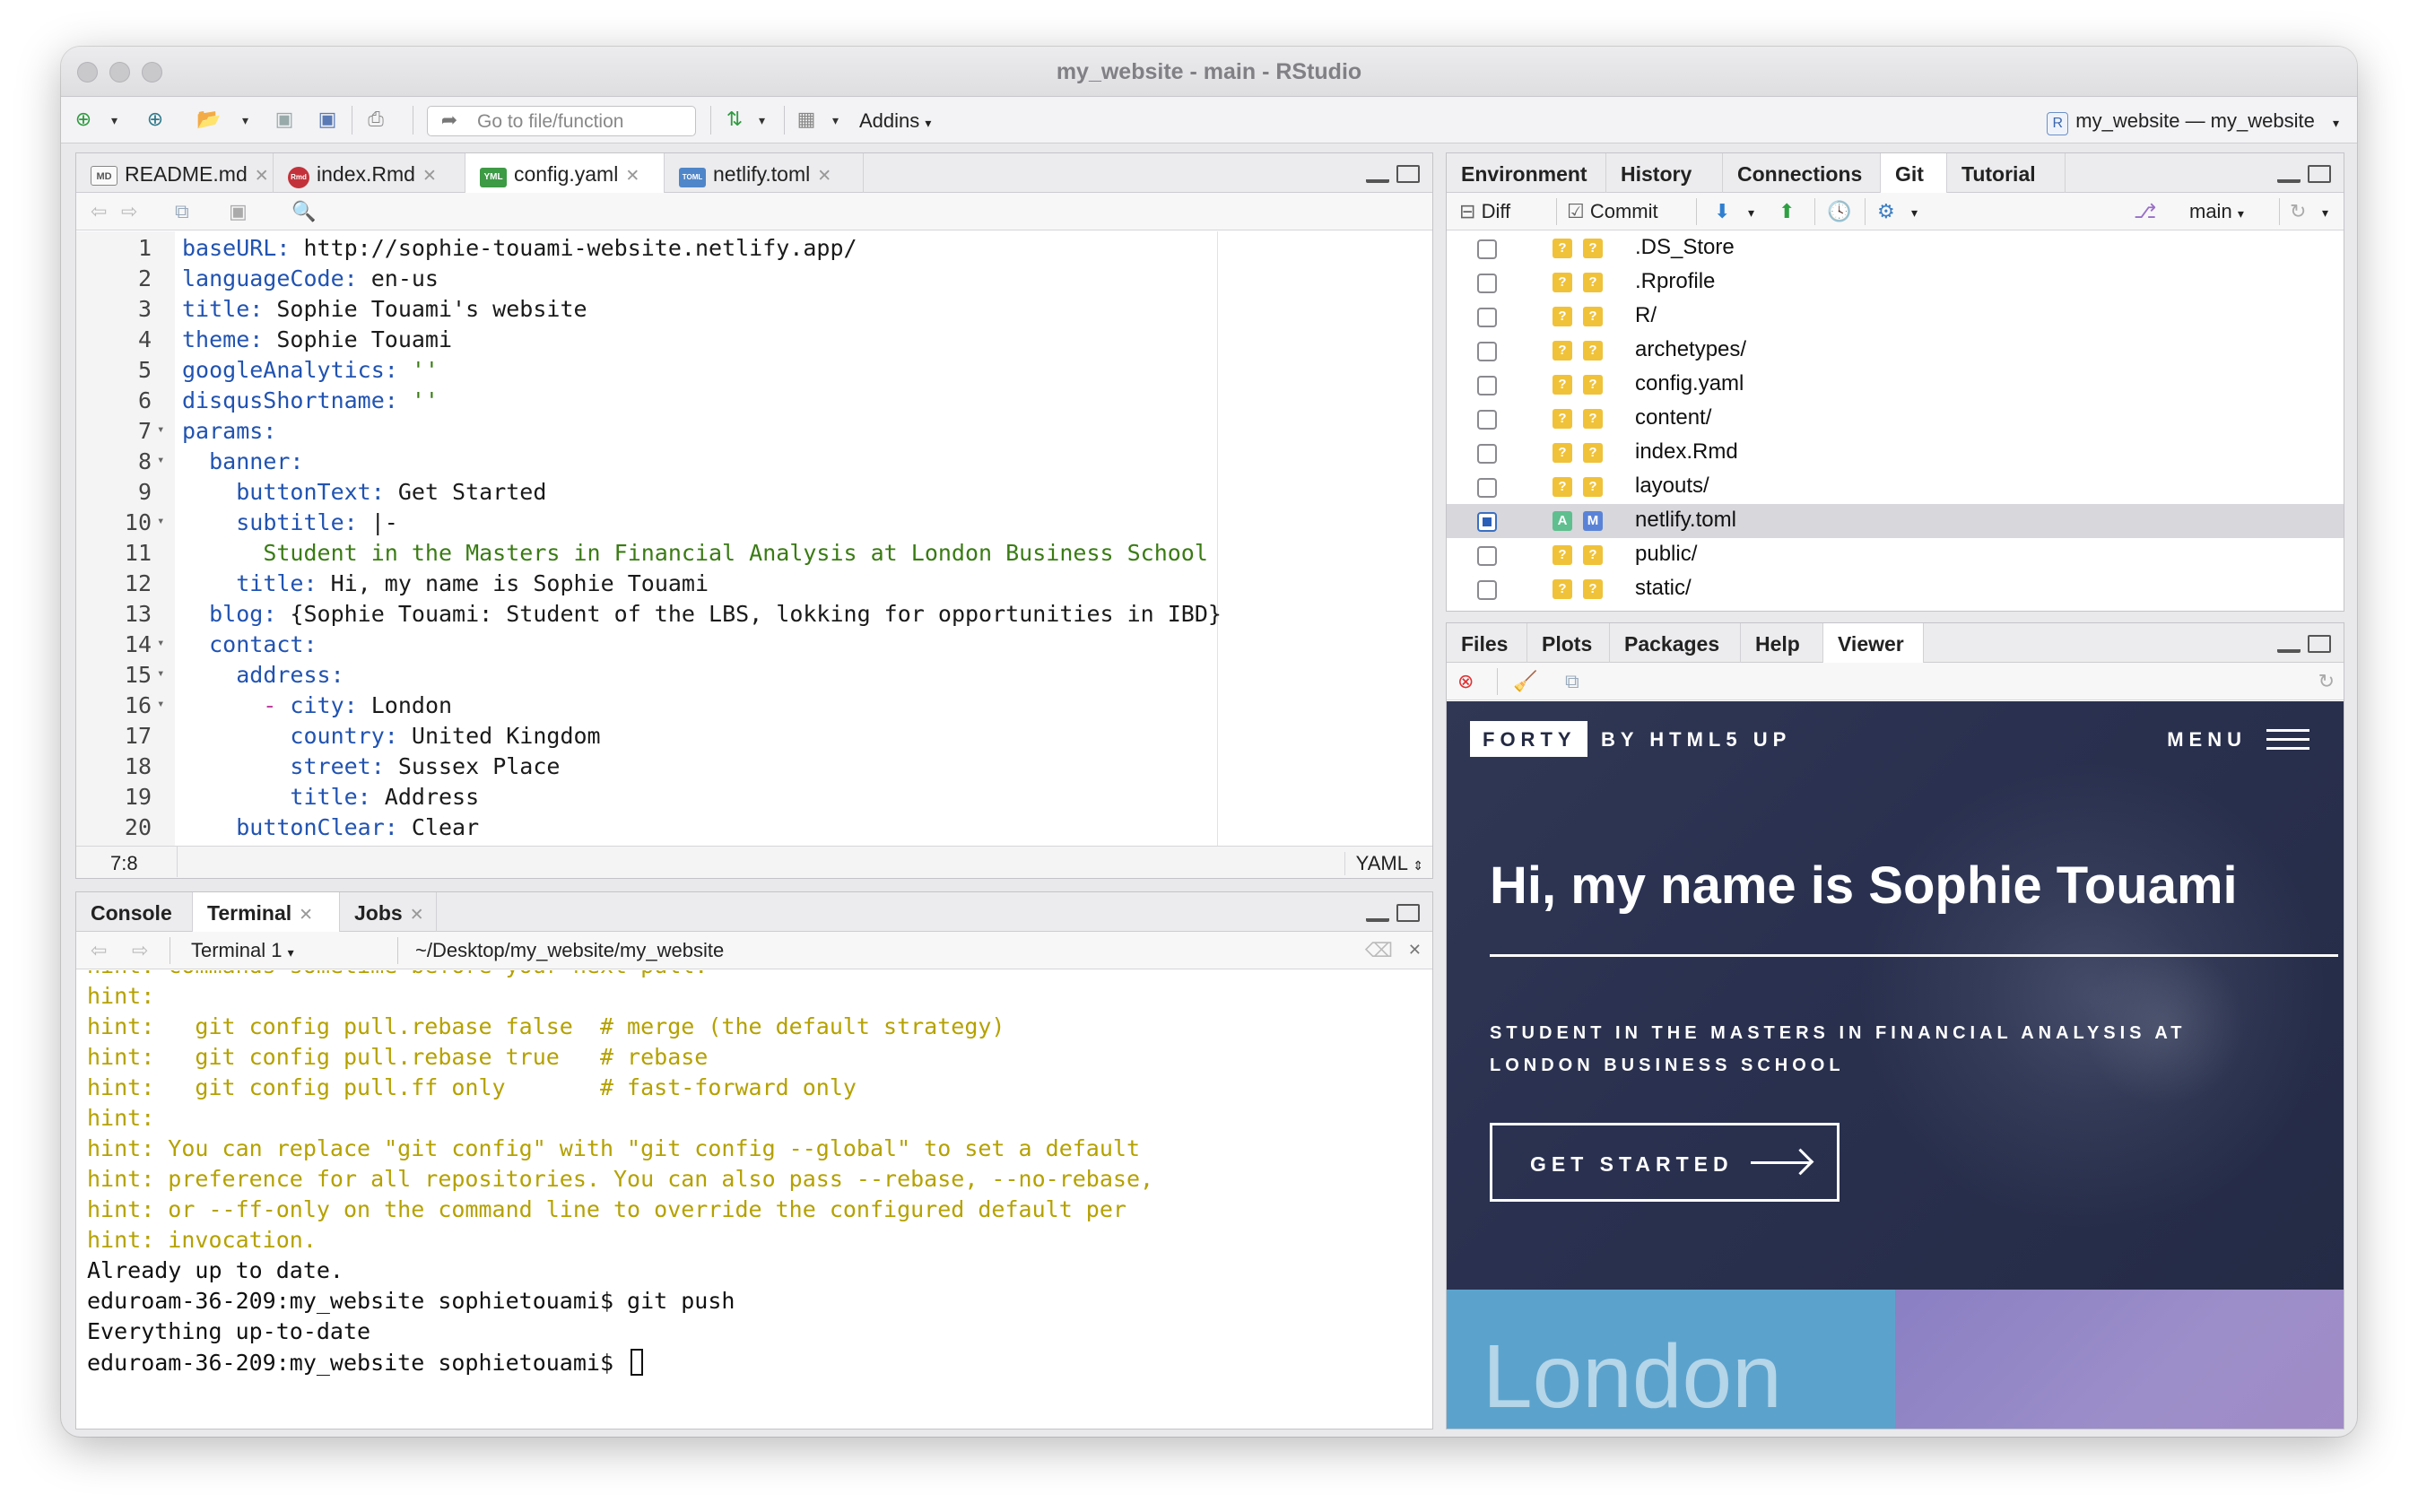  I want to click on git-file-row: ?? static/, so click(1896, 589).